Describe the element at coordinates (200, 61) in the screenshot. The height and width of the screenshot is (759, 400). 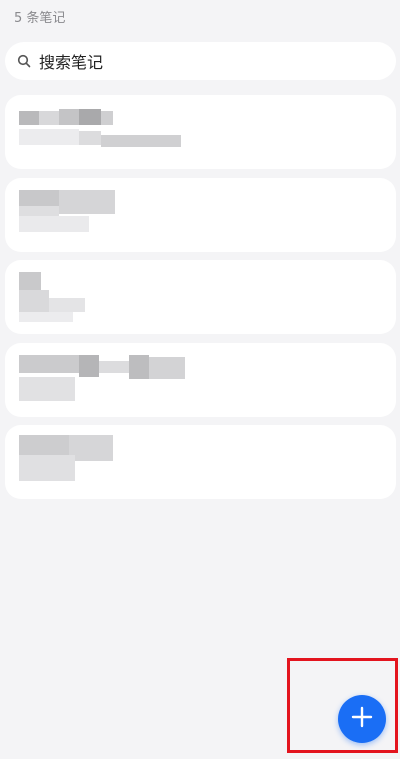
I see `search-bar: 搜索笔记` at that location.